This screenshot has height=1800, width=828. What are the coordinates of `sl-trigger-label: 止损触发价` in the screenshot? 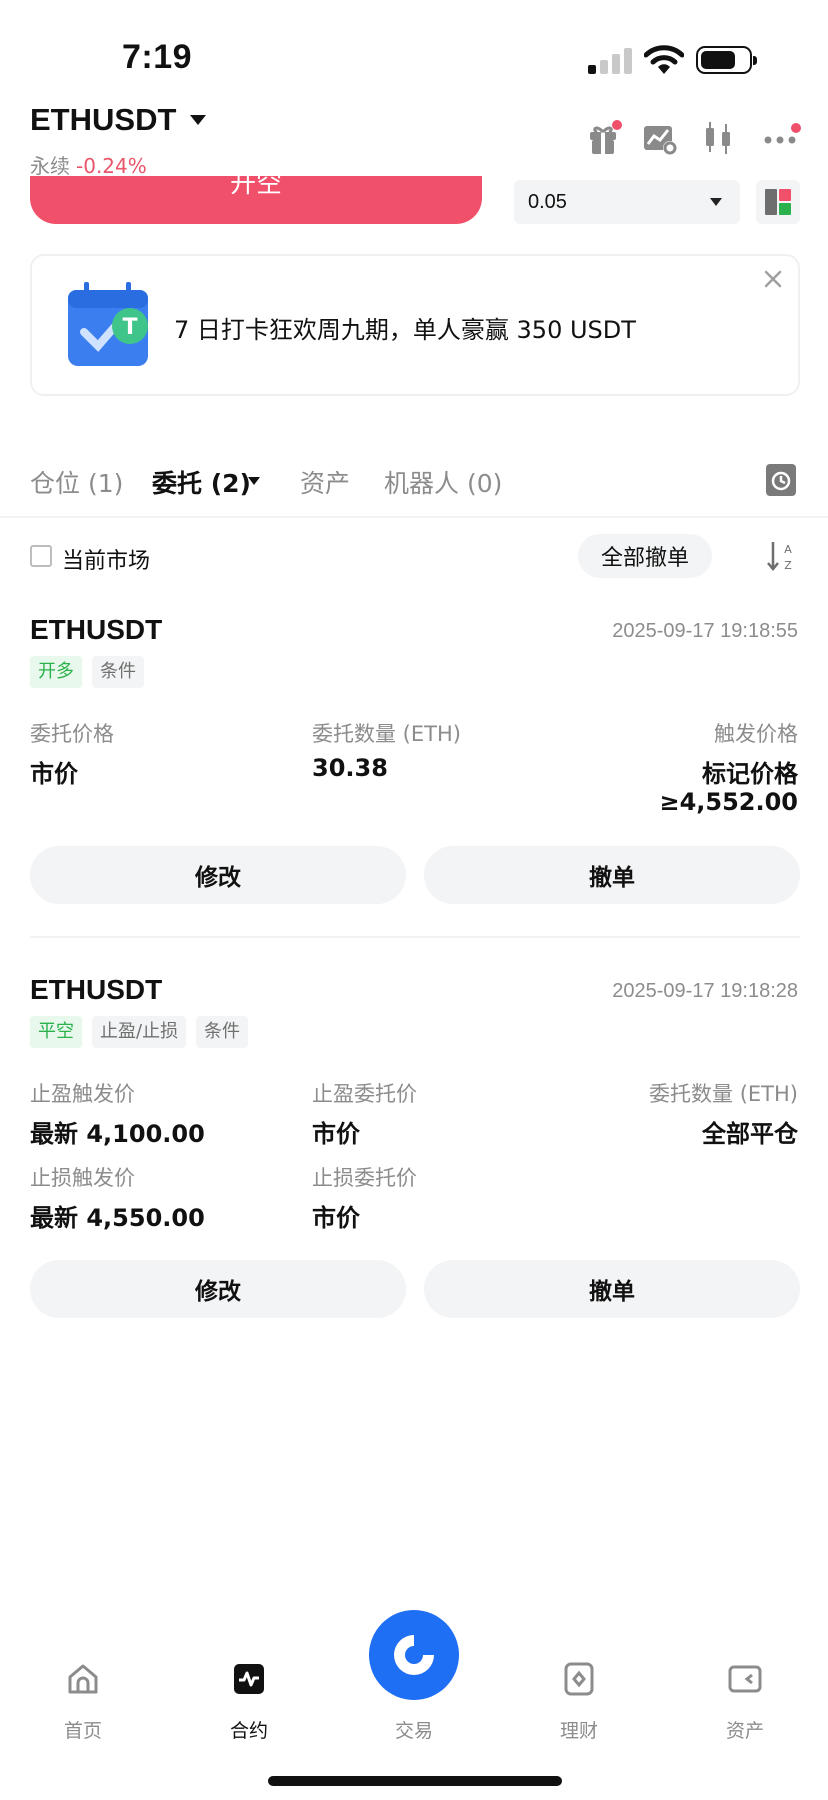 It's located at (82, 1178).